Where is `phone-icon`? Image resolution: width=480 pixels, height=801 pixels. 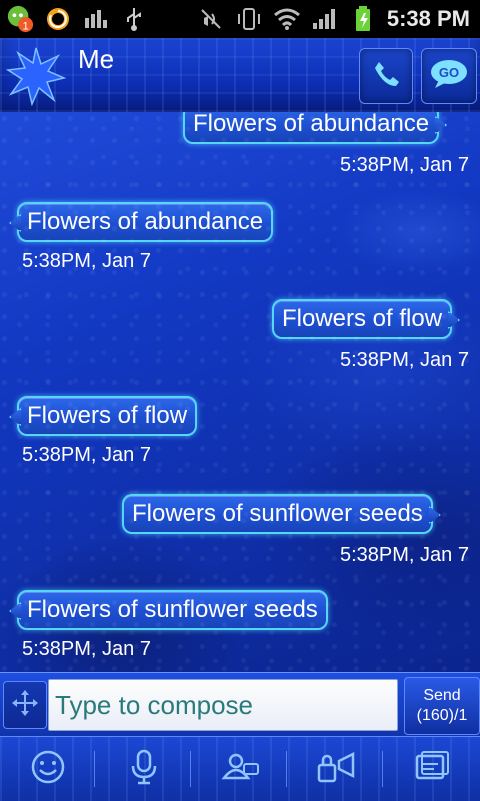
phone-icon is located at coordinates (386, 76).